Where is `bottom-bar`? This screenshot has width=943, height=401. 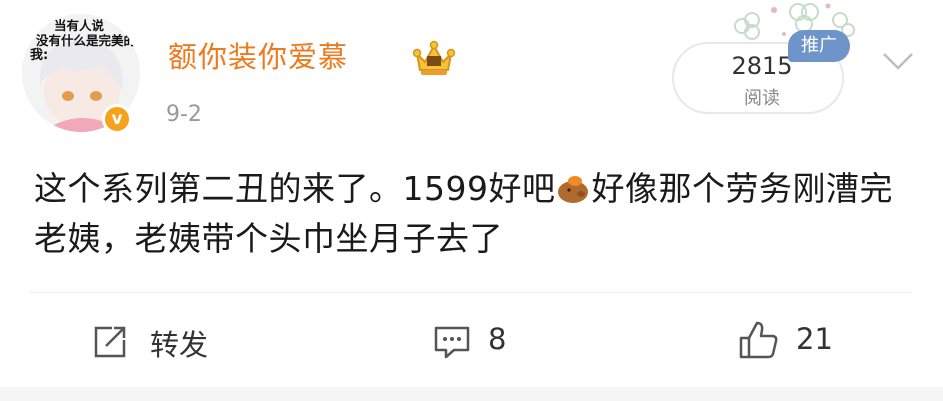 bottom-bar is located at coordinates (471, 394).